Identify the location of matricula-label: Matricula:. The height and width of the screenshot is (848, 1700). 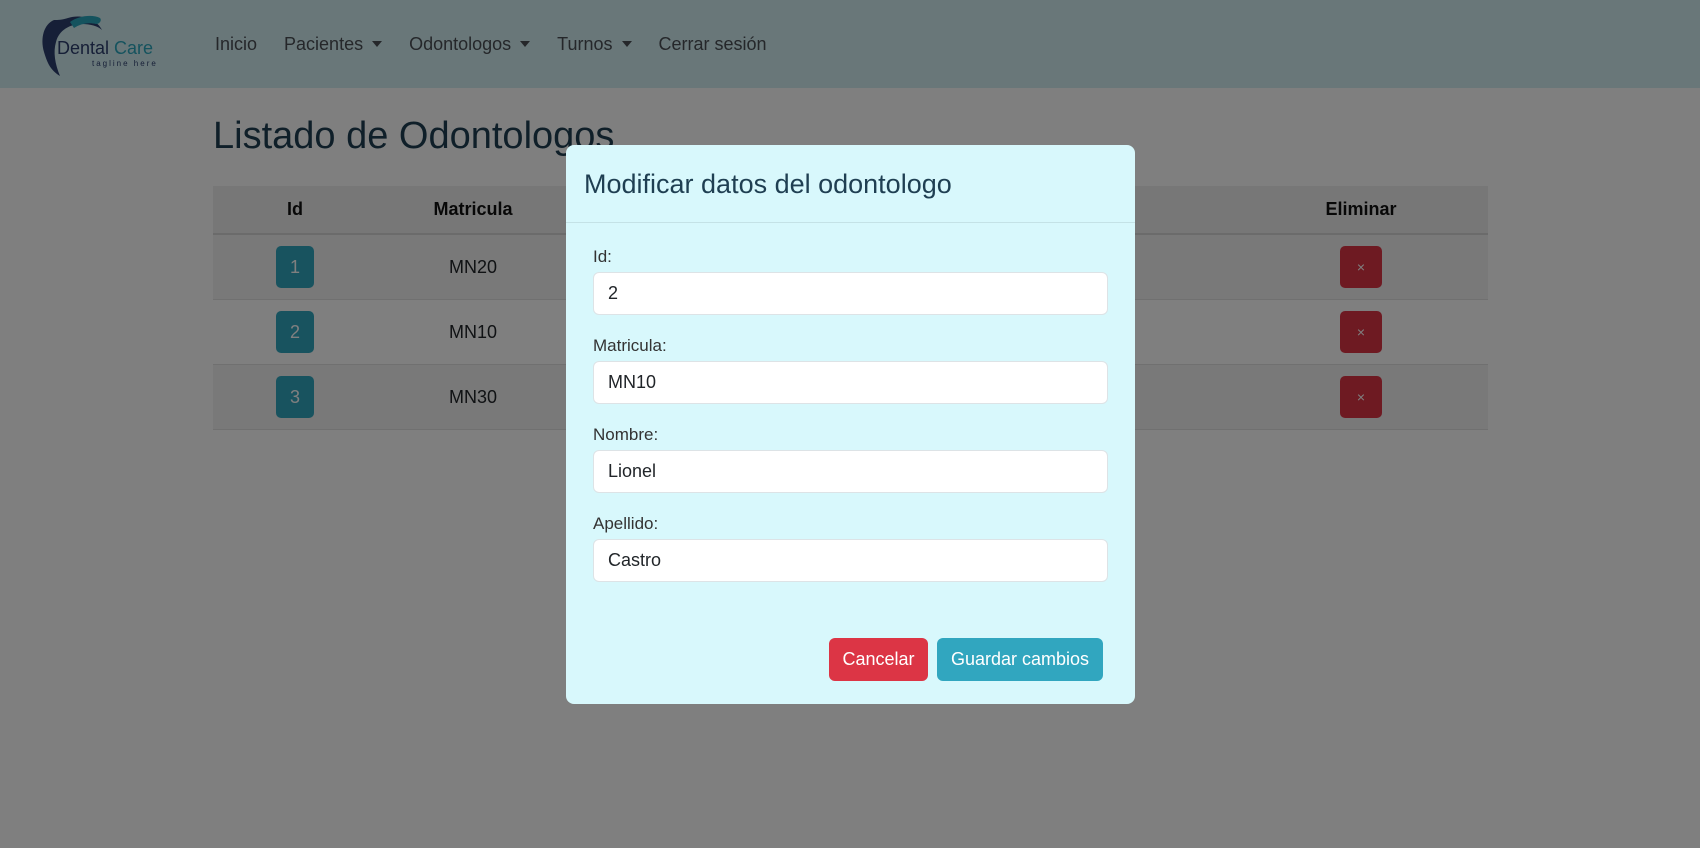
(630, 345).